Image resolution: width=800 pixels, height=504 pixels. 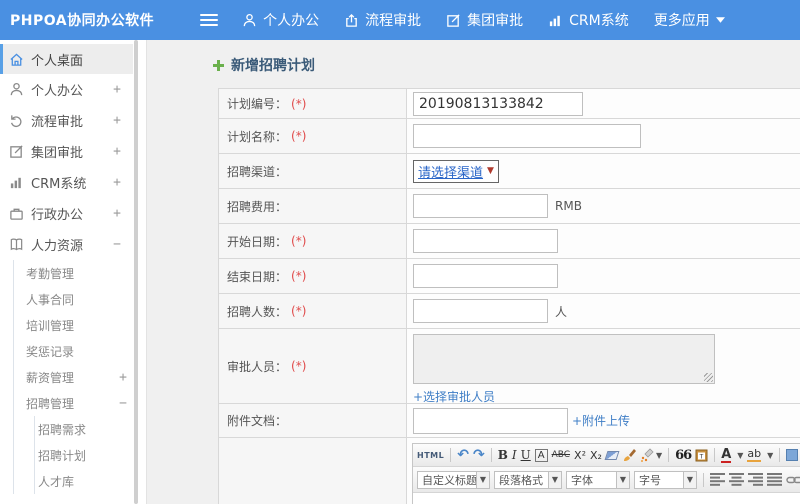 I want to click on field-label: 招聘渠道：, so click(x=257, y=171).